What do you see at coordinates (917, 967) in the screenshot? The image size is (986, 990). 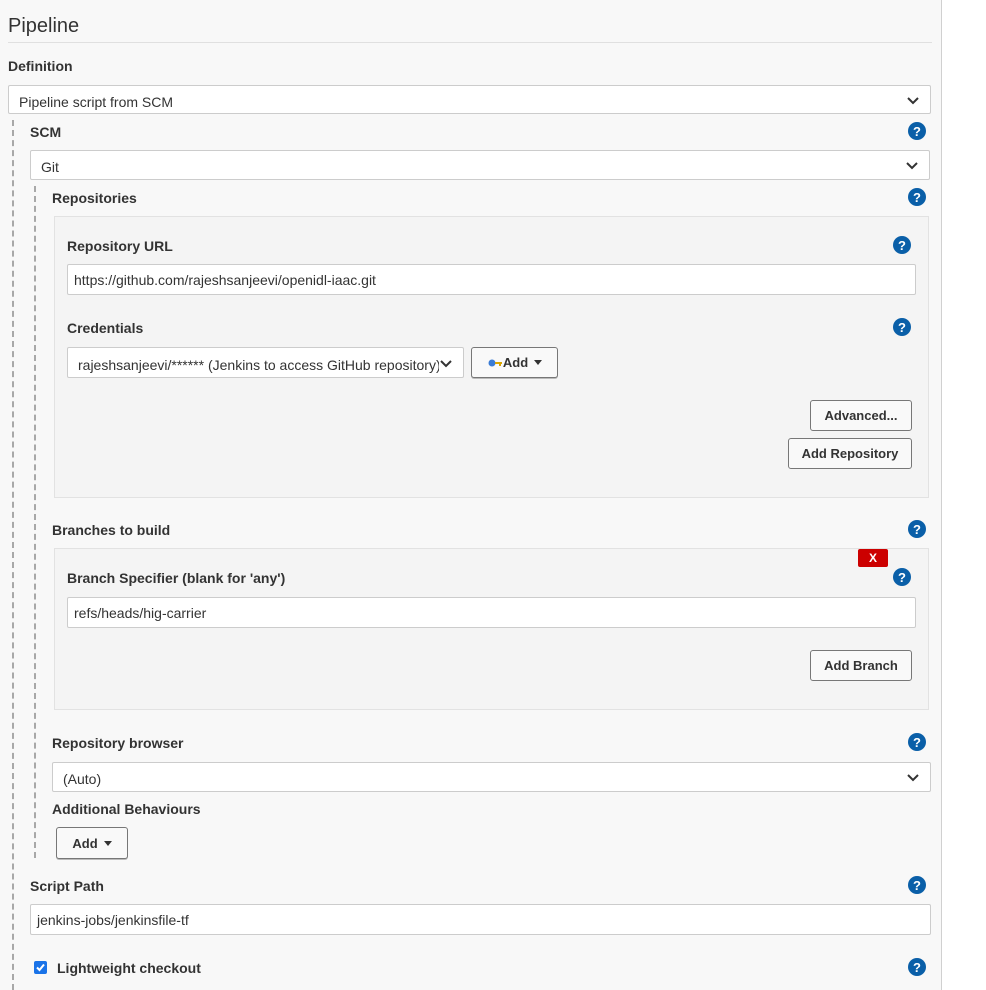 I see `lightweight-checkout-help-icon: ?` at bounding box center [917, 967].